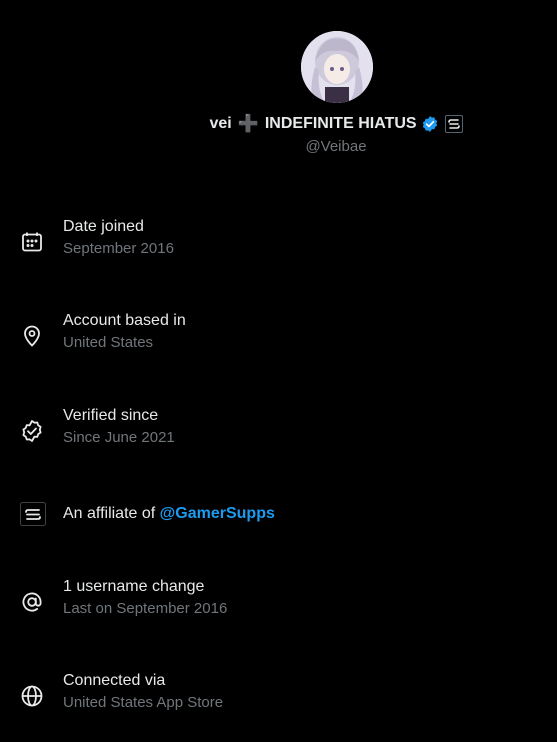 The image size is (557, 742). I want to click on detail-label: An affiliate of, so click(109, 513).